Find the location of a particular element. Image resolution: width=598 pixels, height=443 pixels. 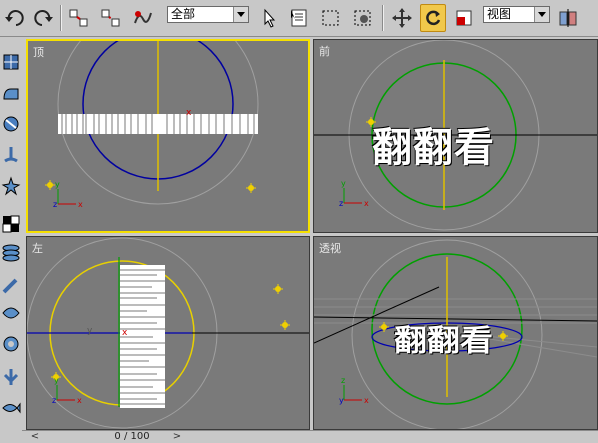

redo-icon is located at coordinates (43, 18).